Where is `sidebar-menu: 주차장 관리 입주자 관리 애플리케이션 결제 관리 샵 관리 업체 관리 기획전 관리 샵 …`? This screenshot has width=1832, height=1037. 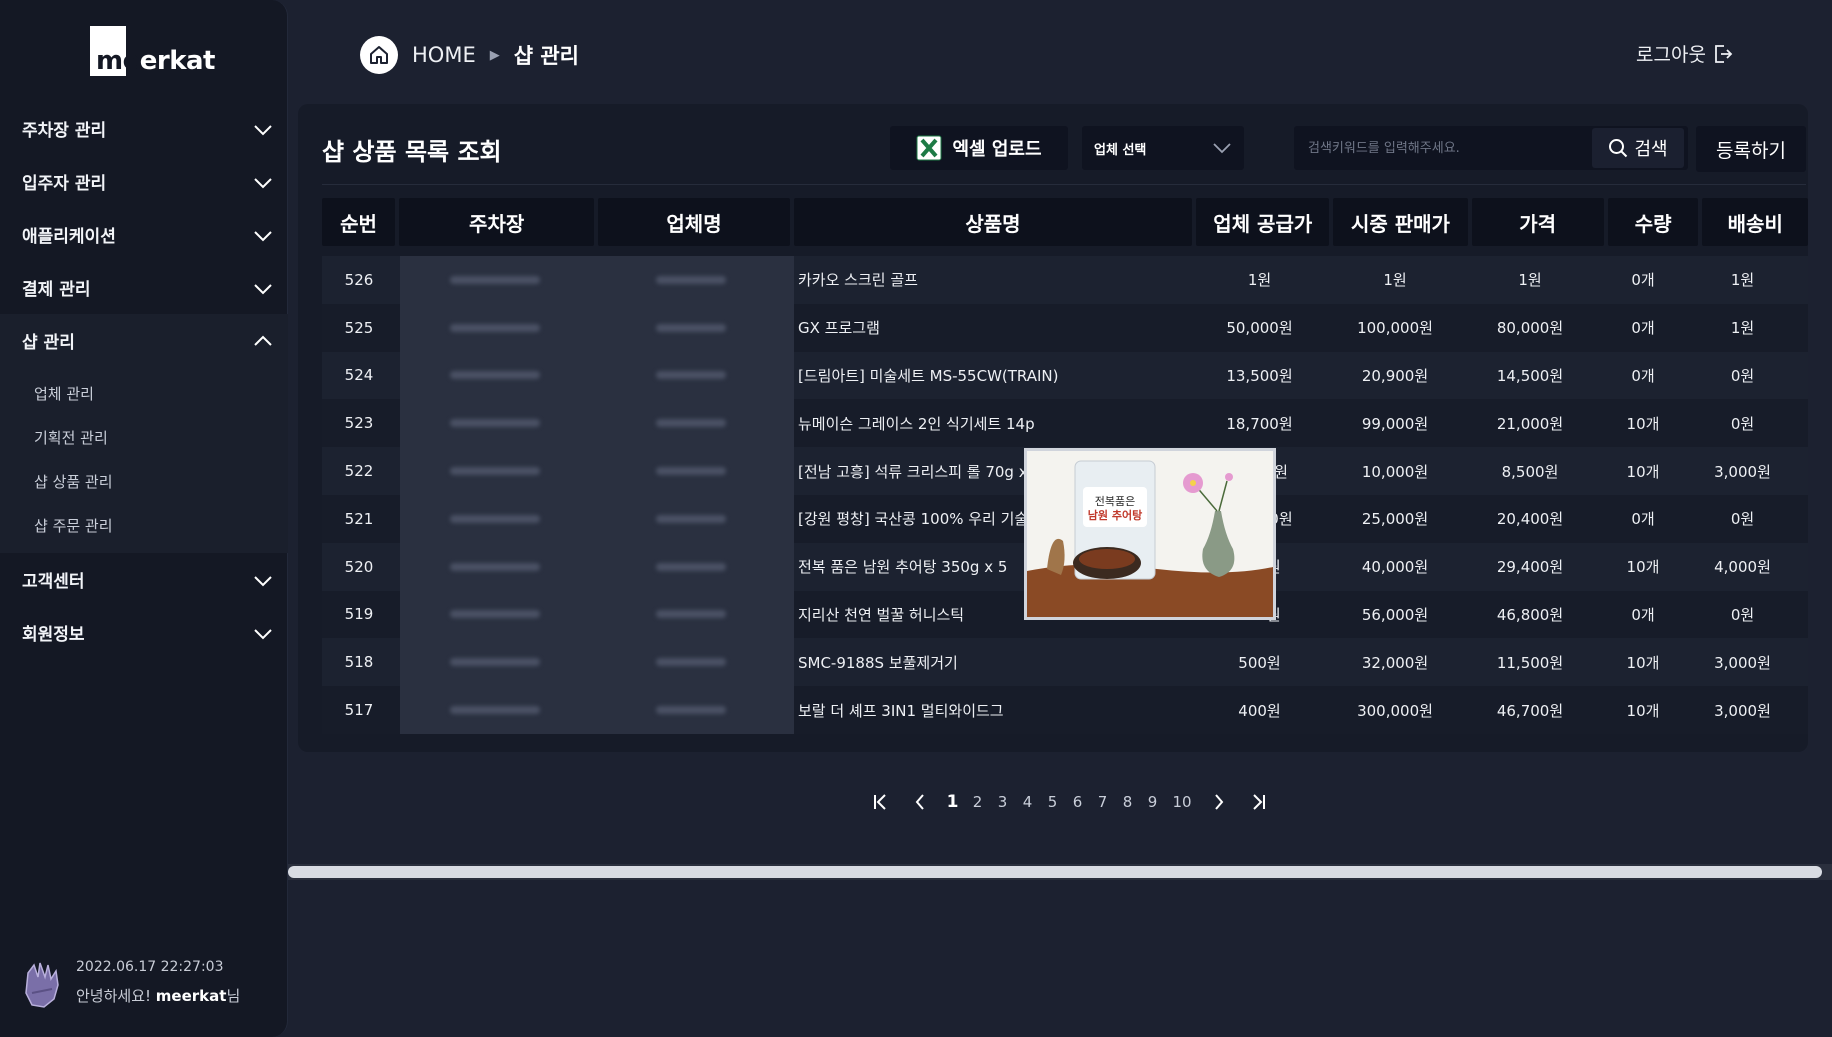
sidebar-menu: 주차장 관리 입주자 관리 애플리케이션 결제 관리 샵 관리 업체 관리 기획전 관리 샵 … is located at coordinates (144, 380).